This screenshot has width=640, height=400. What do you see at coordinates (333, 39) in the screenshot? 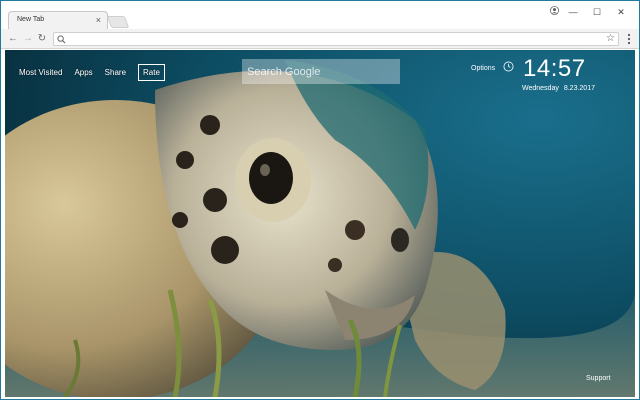
I see `address-input` at bounding box center [333, 39].